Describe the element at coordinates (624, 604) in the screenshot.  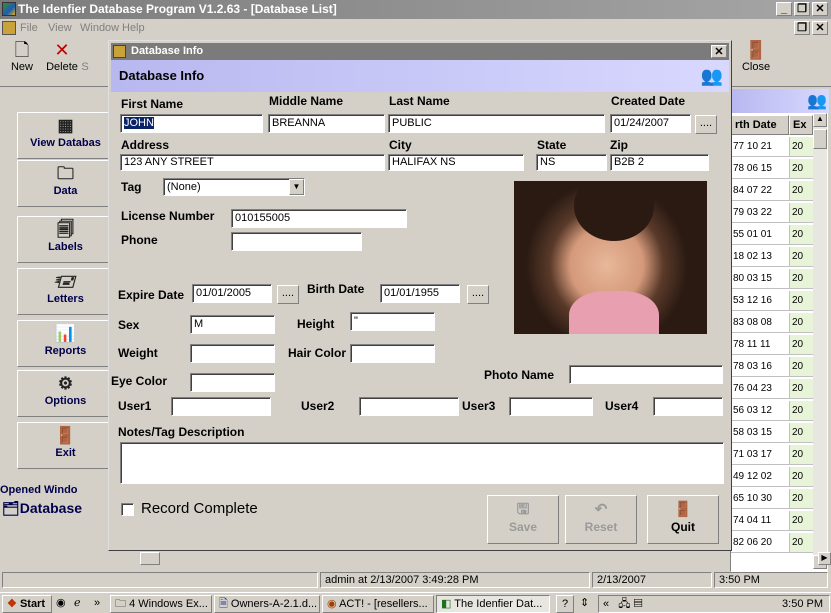
I see `tray-network-icon: 🖧` at that location.